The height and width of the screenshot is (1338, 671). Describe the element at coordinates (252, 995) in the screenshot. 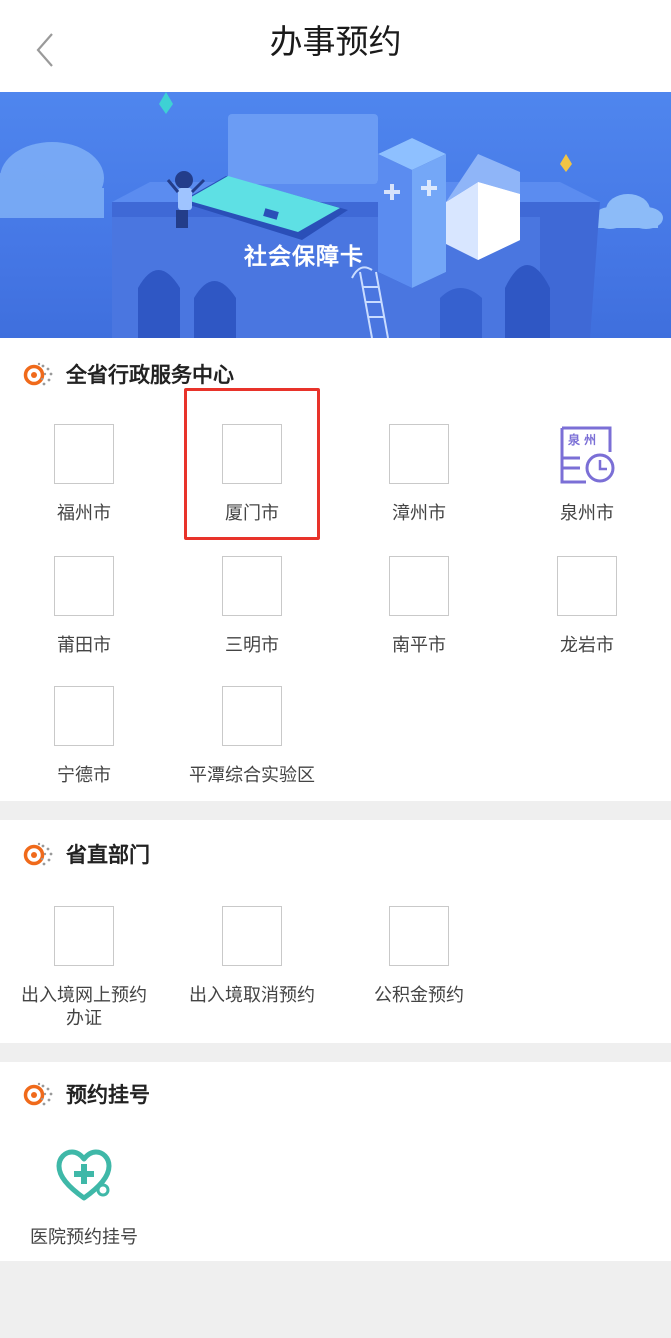

I see `dept-label: 出入境取消预约` at that location.